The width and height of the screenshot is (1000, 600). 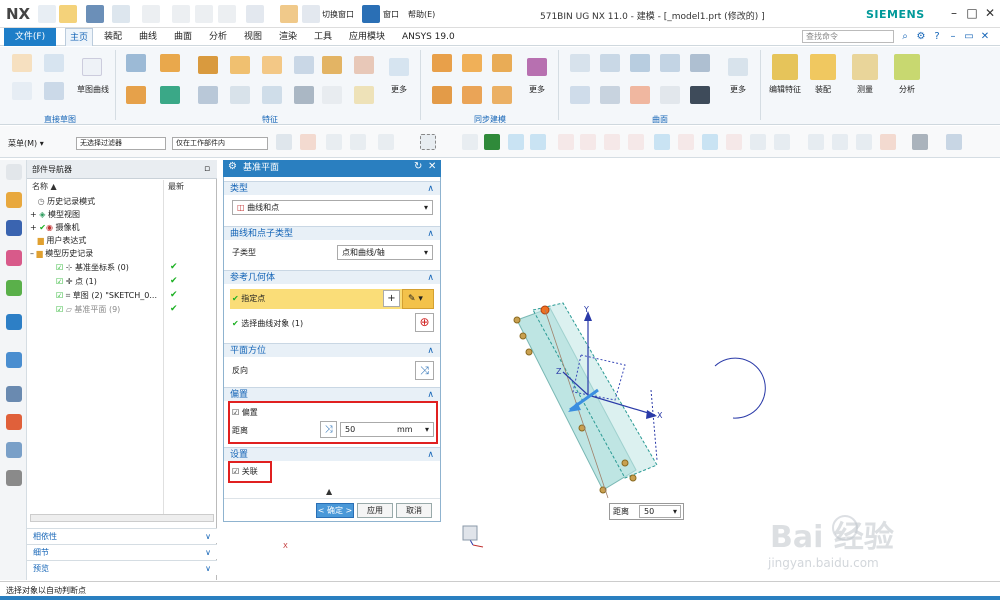 What do you see at coordinates (470, 142) in the screenshot?
I see `pick-icon` at bounding box center [470, 142].